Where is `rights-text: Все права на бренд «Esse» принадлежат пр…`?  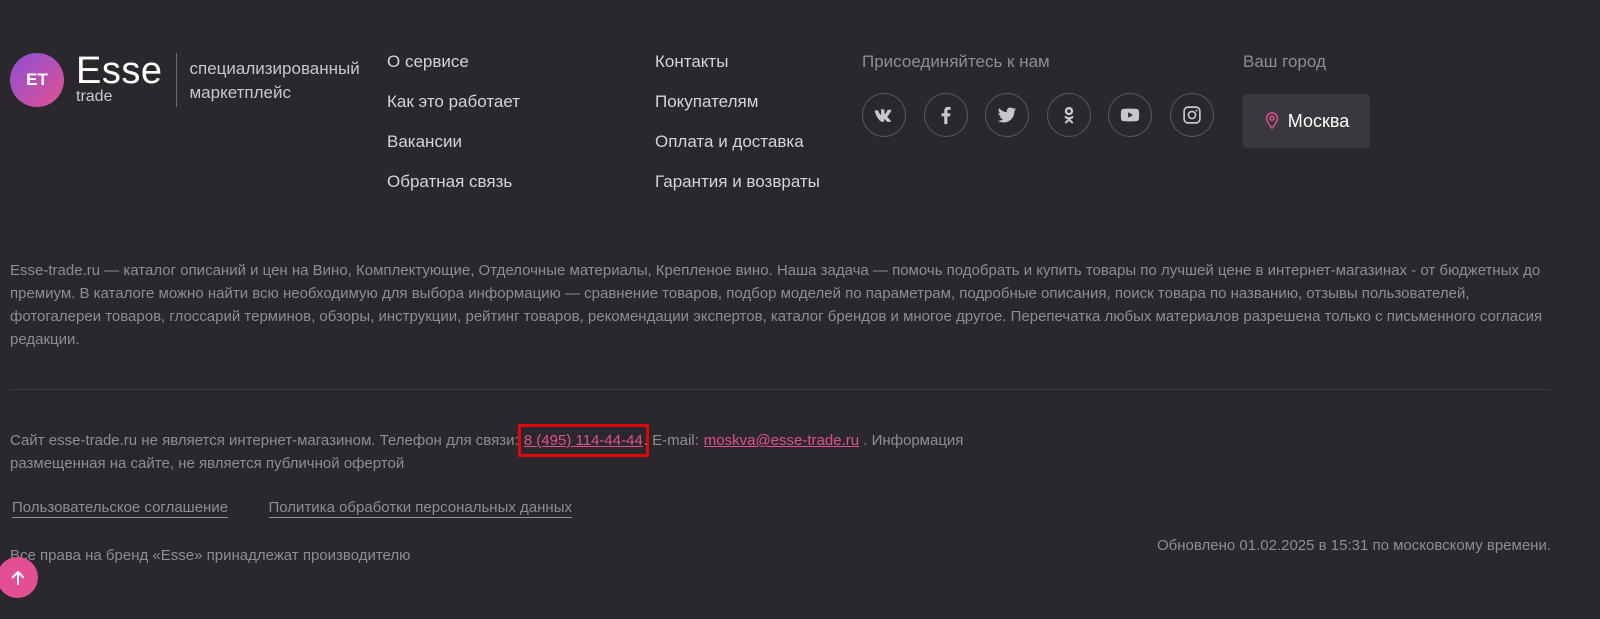
rights-text: Все права на бренд «Esse» принадлежат пр… is located at coordinates (210, 555).